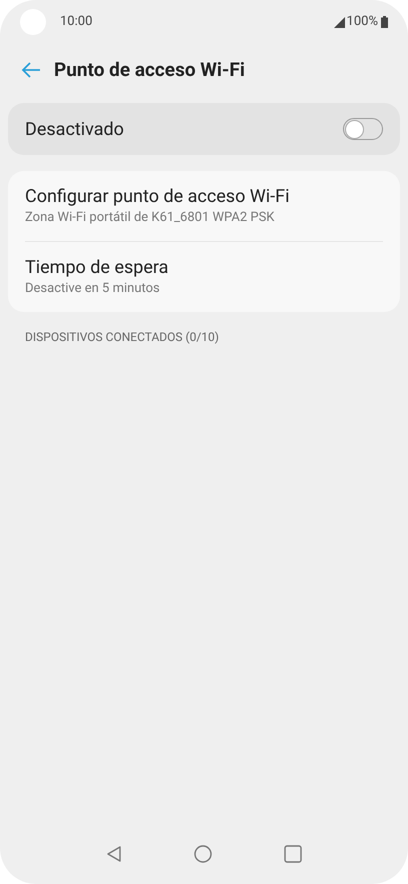 The width and height of the screenshot is (408, 884). I want to click on signal-icon, so click(339, 22).